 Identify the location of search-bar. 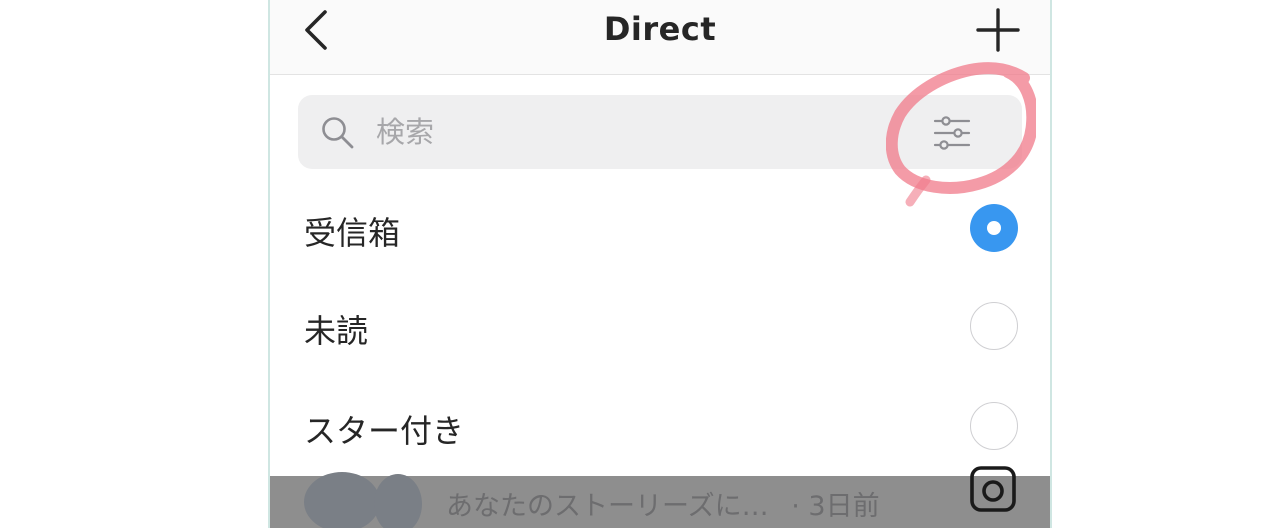
(660, 132).